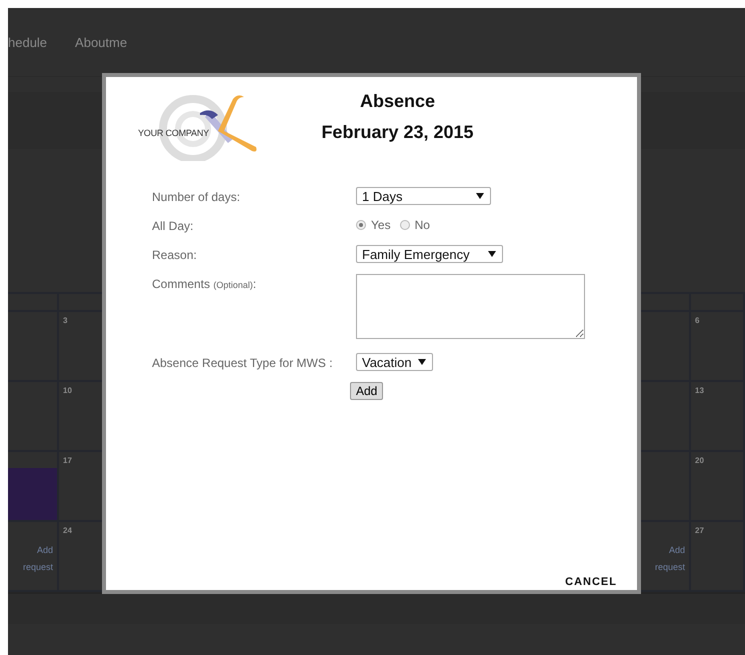 Image resolution: width=745 pixels, height=655 pixels. What do you see at coordinates (67, 530) in the screenshot?
I see `day-number: 24` at bounding box center [67, 530].